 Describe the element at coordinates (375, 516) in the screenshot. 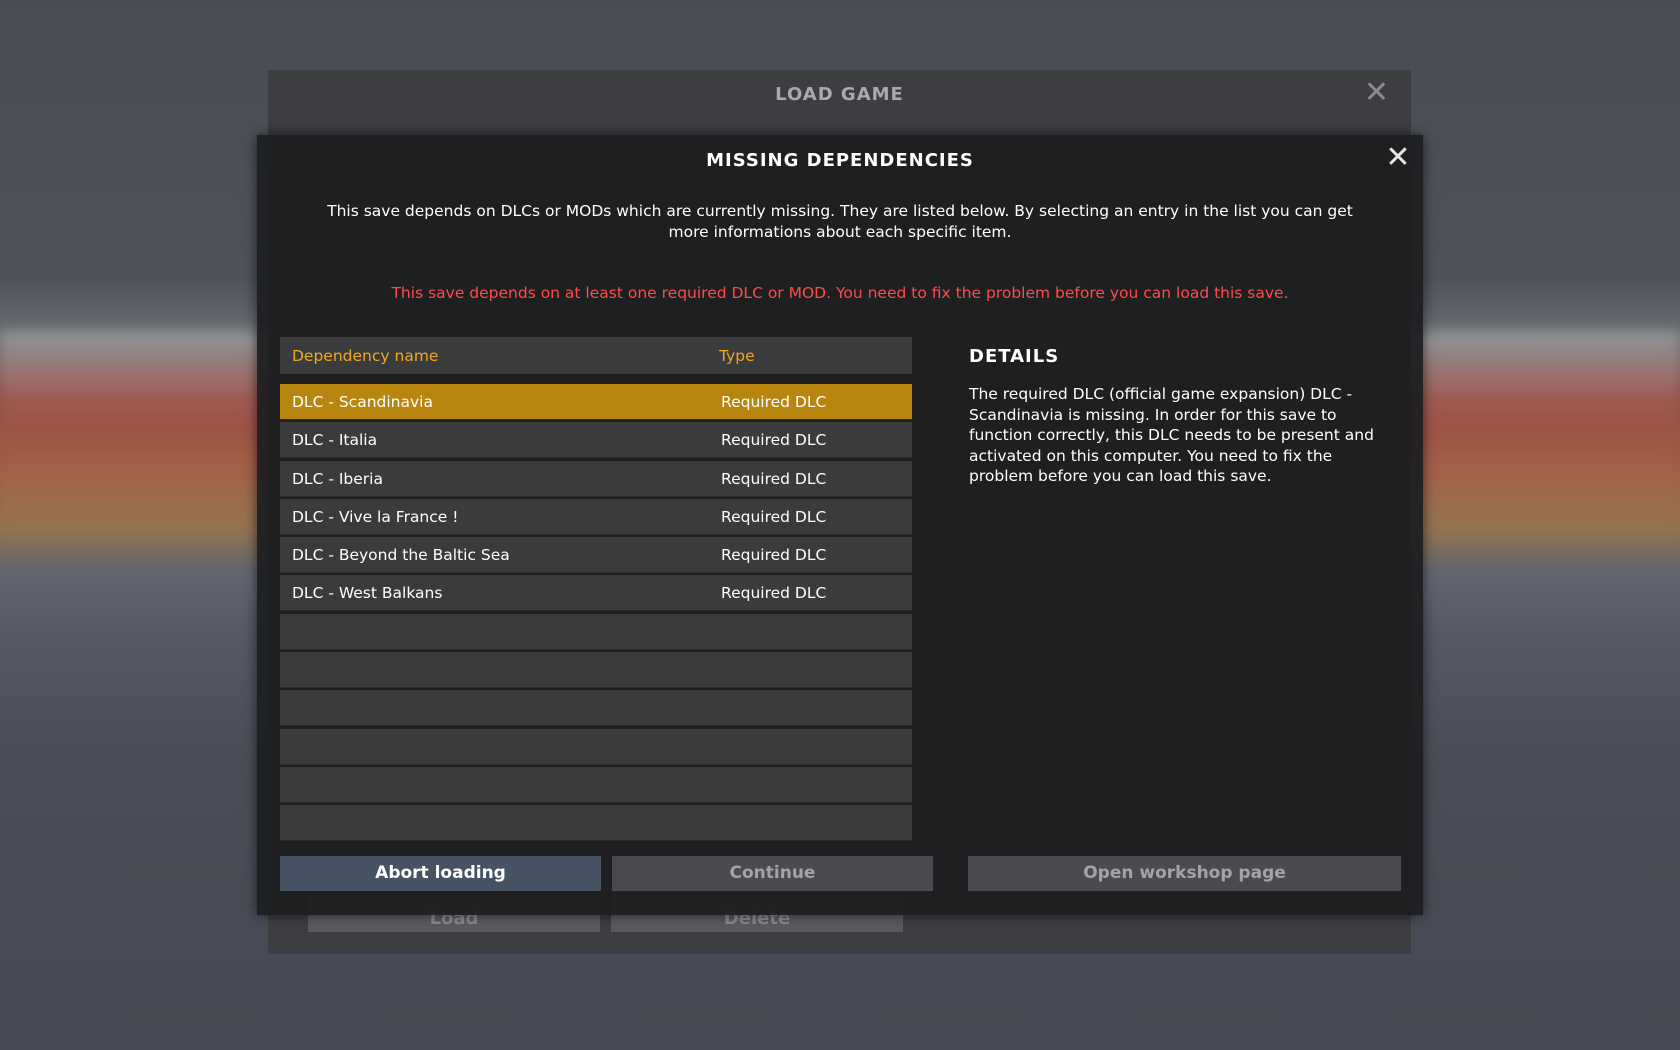

I see `dependency-name: DLC - Vive la France !` at that location.